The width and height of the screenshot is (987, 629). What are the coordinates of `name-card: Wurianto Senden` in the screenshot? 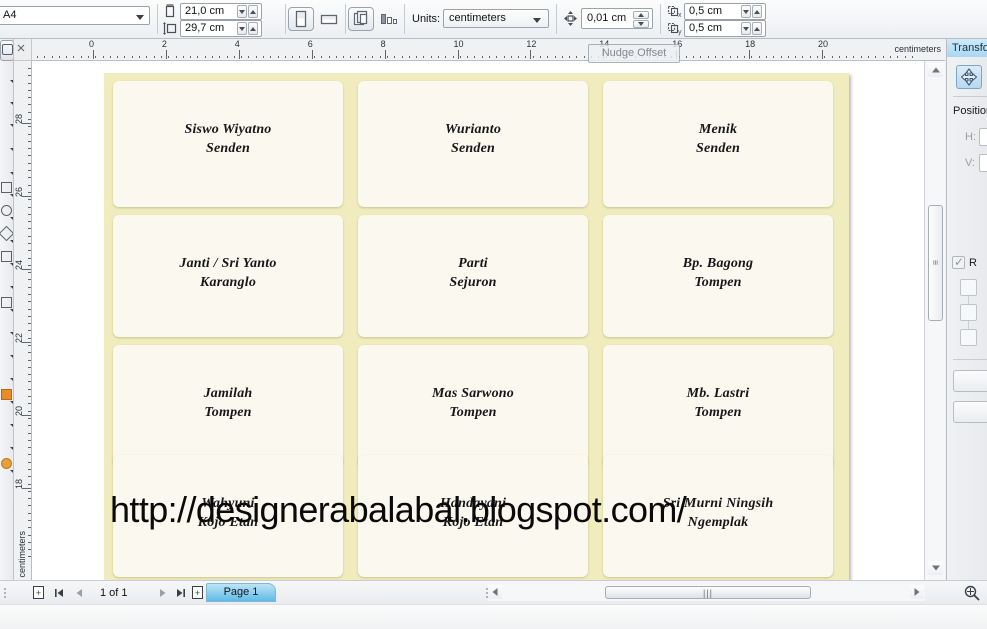 It's located at (473, 144).